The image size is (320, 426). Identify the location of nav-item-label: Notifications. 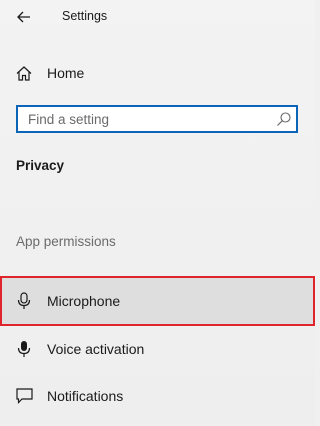
(85, 396).